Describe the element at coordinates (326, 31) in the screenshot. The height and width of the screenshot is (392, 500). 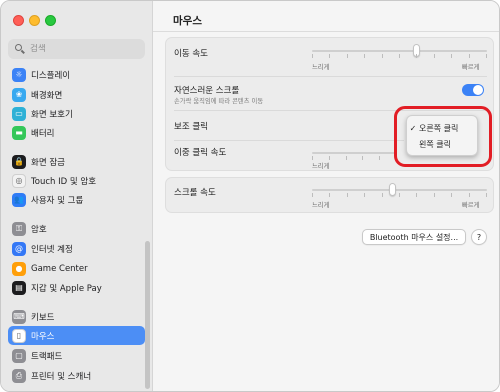
I see `title-divider` at that location.